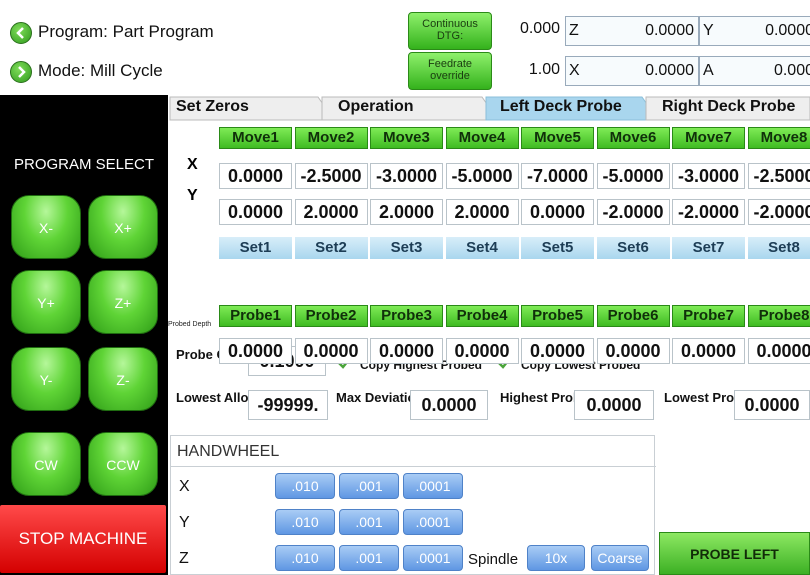  I want to click on depth-value-field-7: 0.0000, so click(708, 351).